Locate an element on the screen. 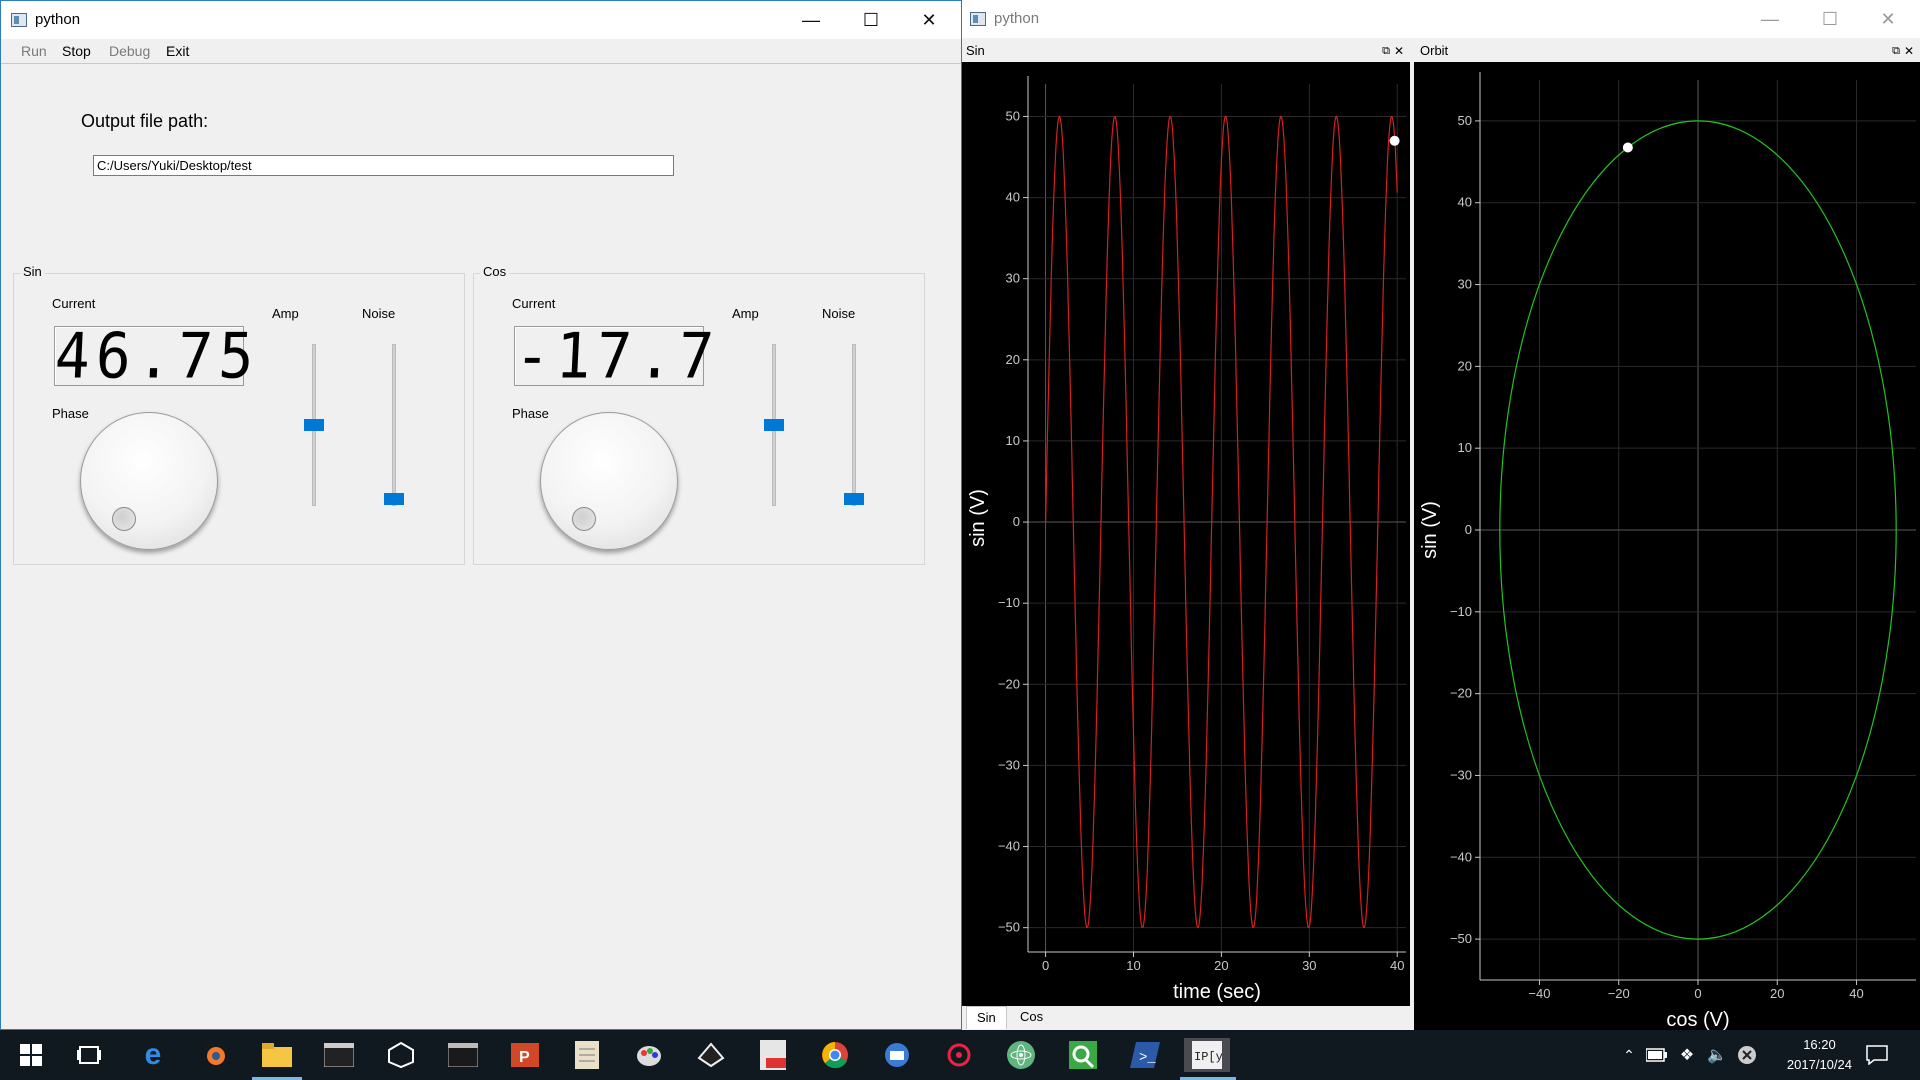 This screenshot has height=1080, width=1920. cos-amp-handle is located at coordinates (774, 425).